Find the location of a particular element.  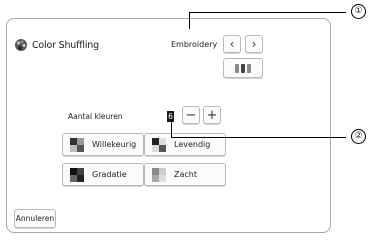

option-label: Levendig is located at coordinates (192, 144).